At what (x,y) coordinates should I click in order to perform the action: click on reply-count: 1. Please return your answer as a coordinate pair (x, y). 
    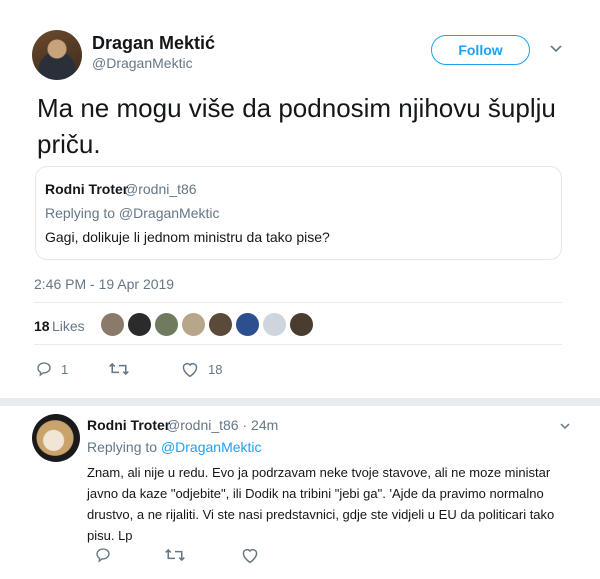
    Looking at the image, I should click on (65, 369).